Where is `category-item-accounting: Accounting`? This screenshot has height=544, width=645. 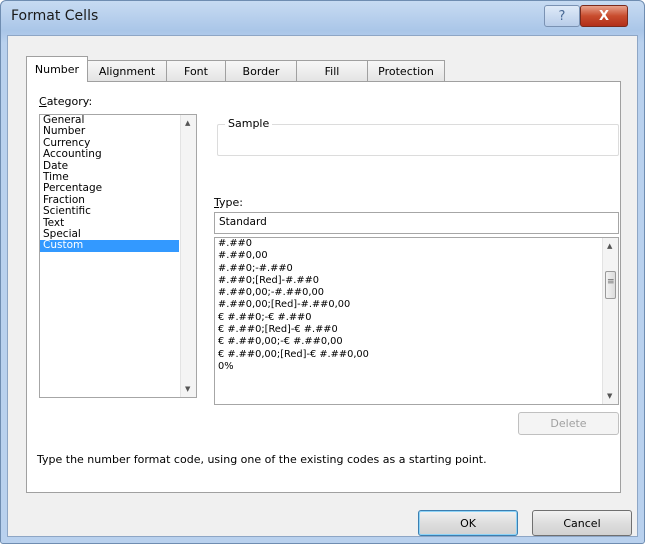 category-item-accounting: Accounting is located at coordinates (118, 154).